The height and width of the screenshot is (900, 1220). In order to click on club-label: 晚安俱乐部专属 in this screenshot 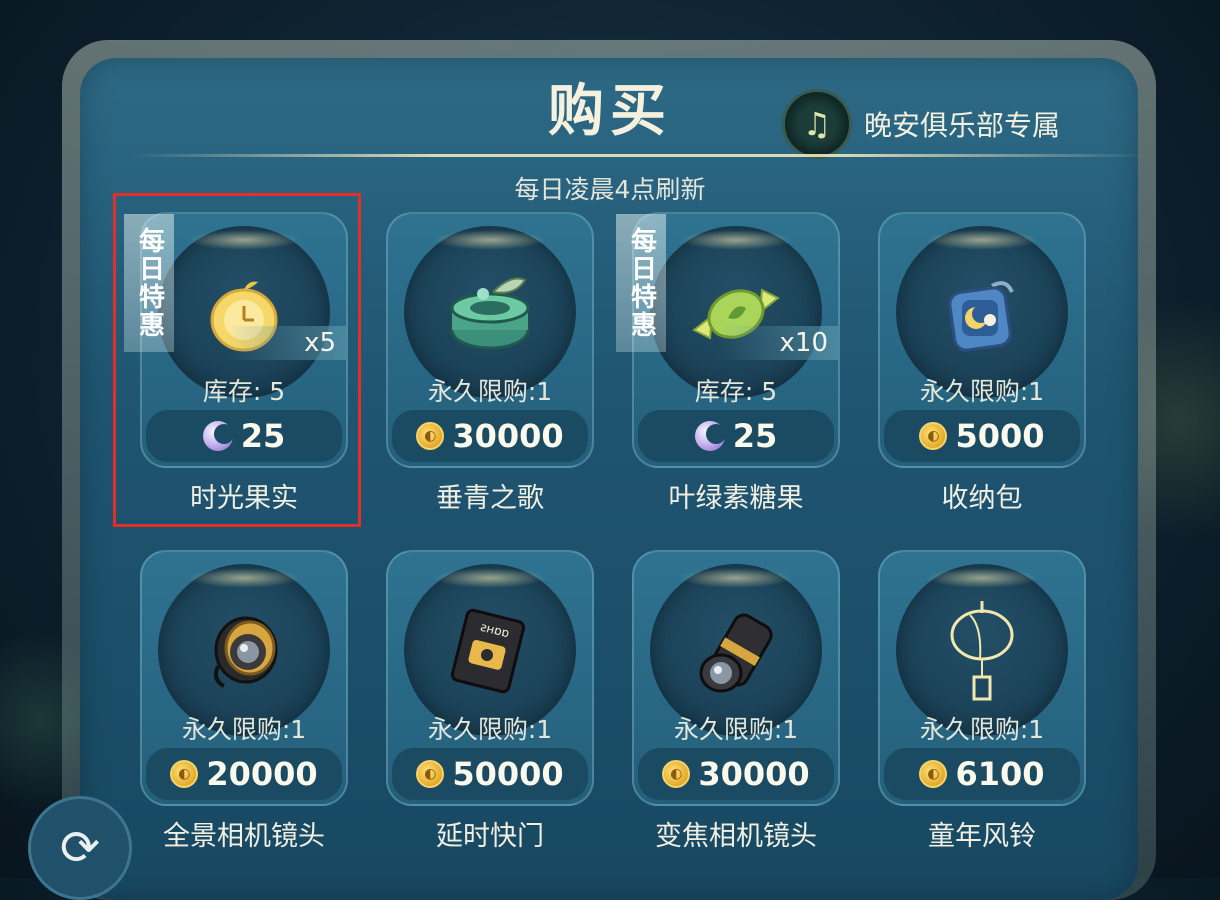, I will do `click(962, 125)`.